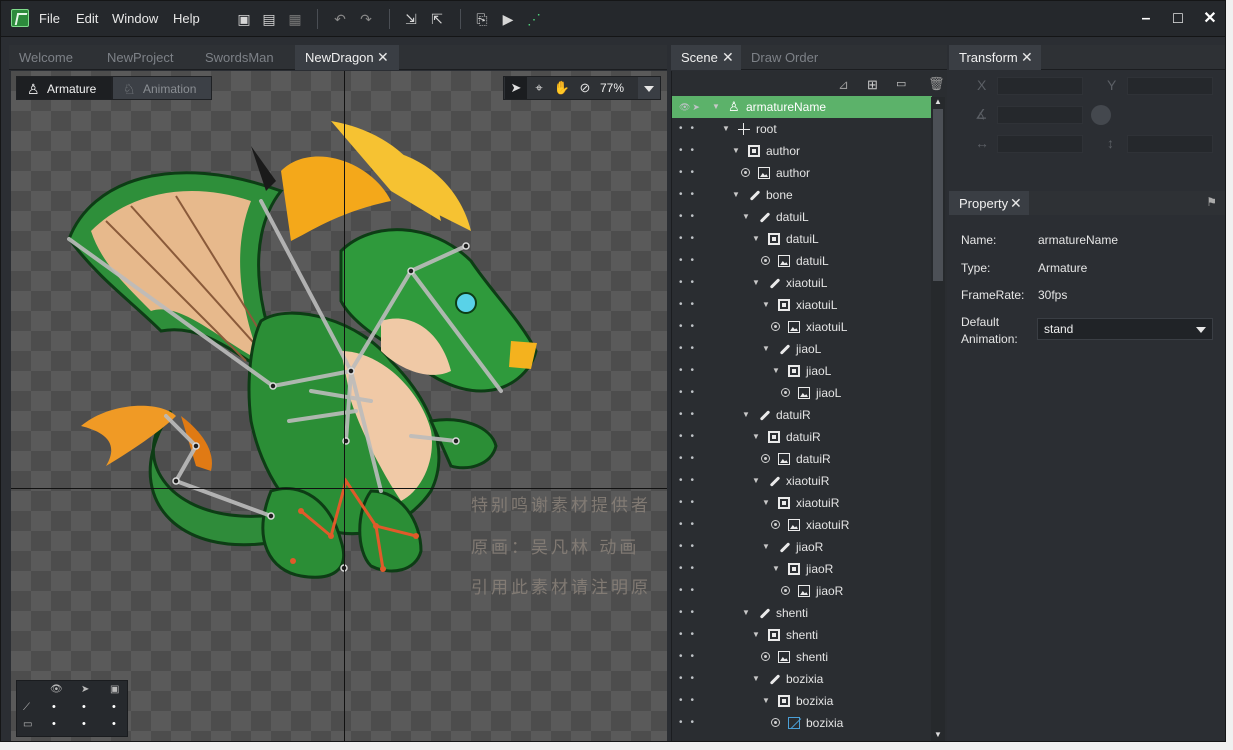  I want to click on panel-options-icon: ⚑, so click(1211, 202).